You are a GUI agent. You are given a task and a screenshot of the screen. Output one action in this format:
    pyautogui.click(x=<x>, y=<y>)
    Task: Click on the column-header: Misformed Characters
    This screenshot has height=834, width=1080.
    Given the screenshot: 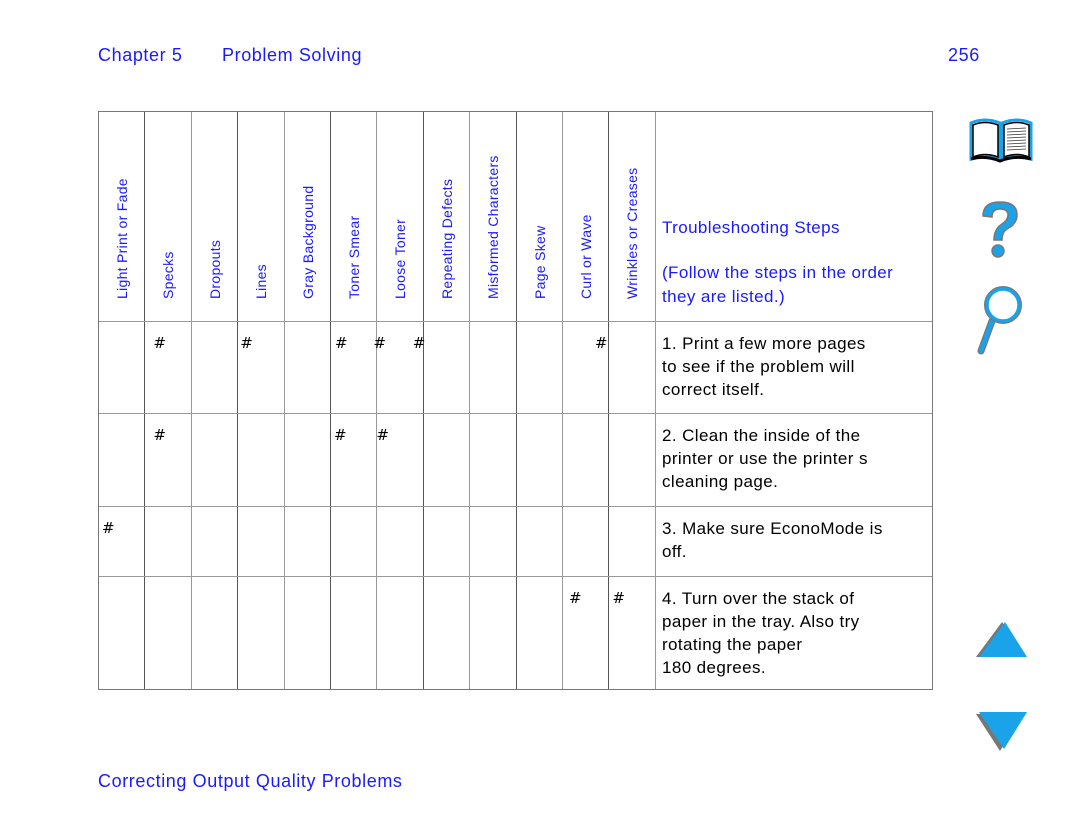 What is the action you would take?
    pyautogui.click(x=493, y=216)
    